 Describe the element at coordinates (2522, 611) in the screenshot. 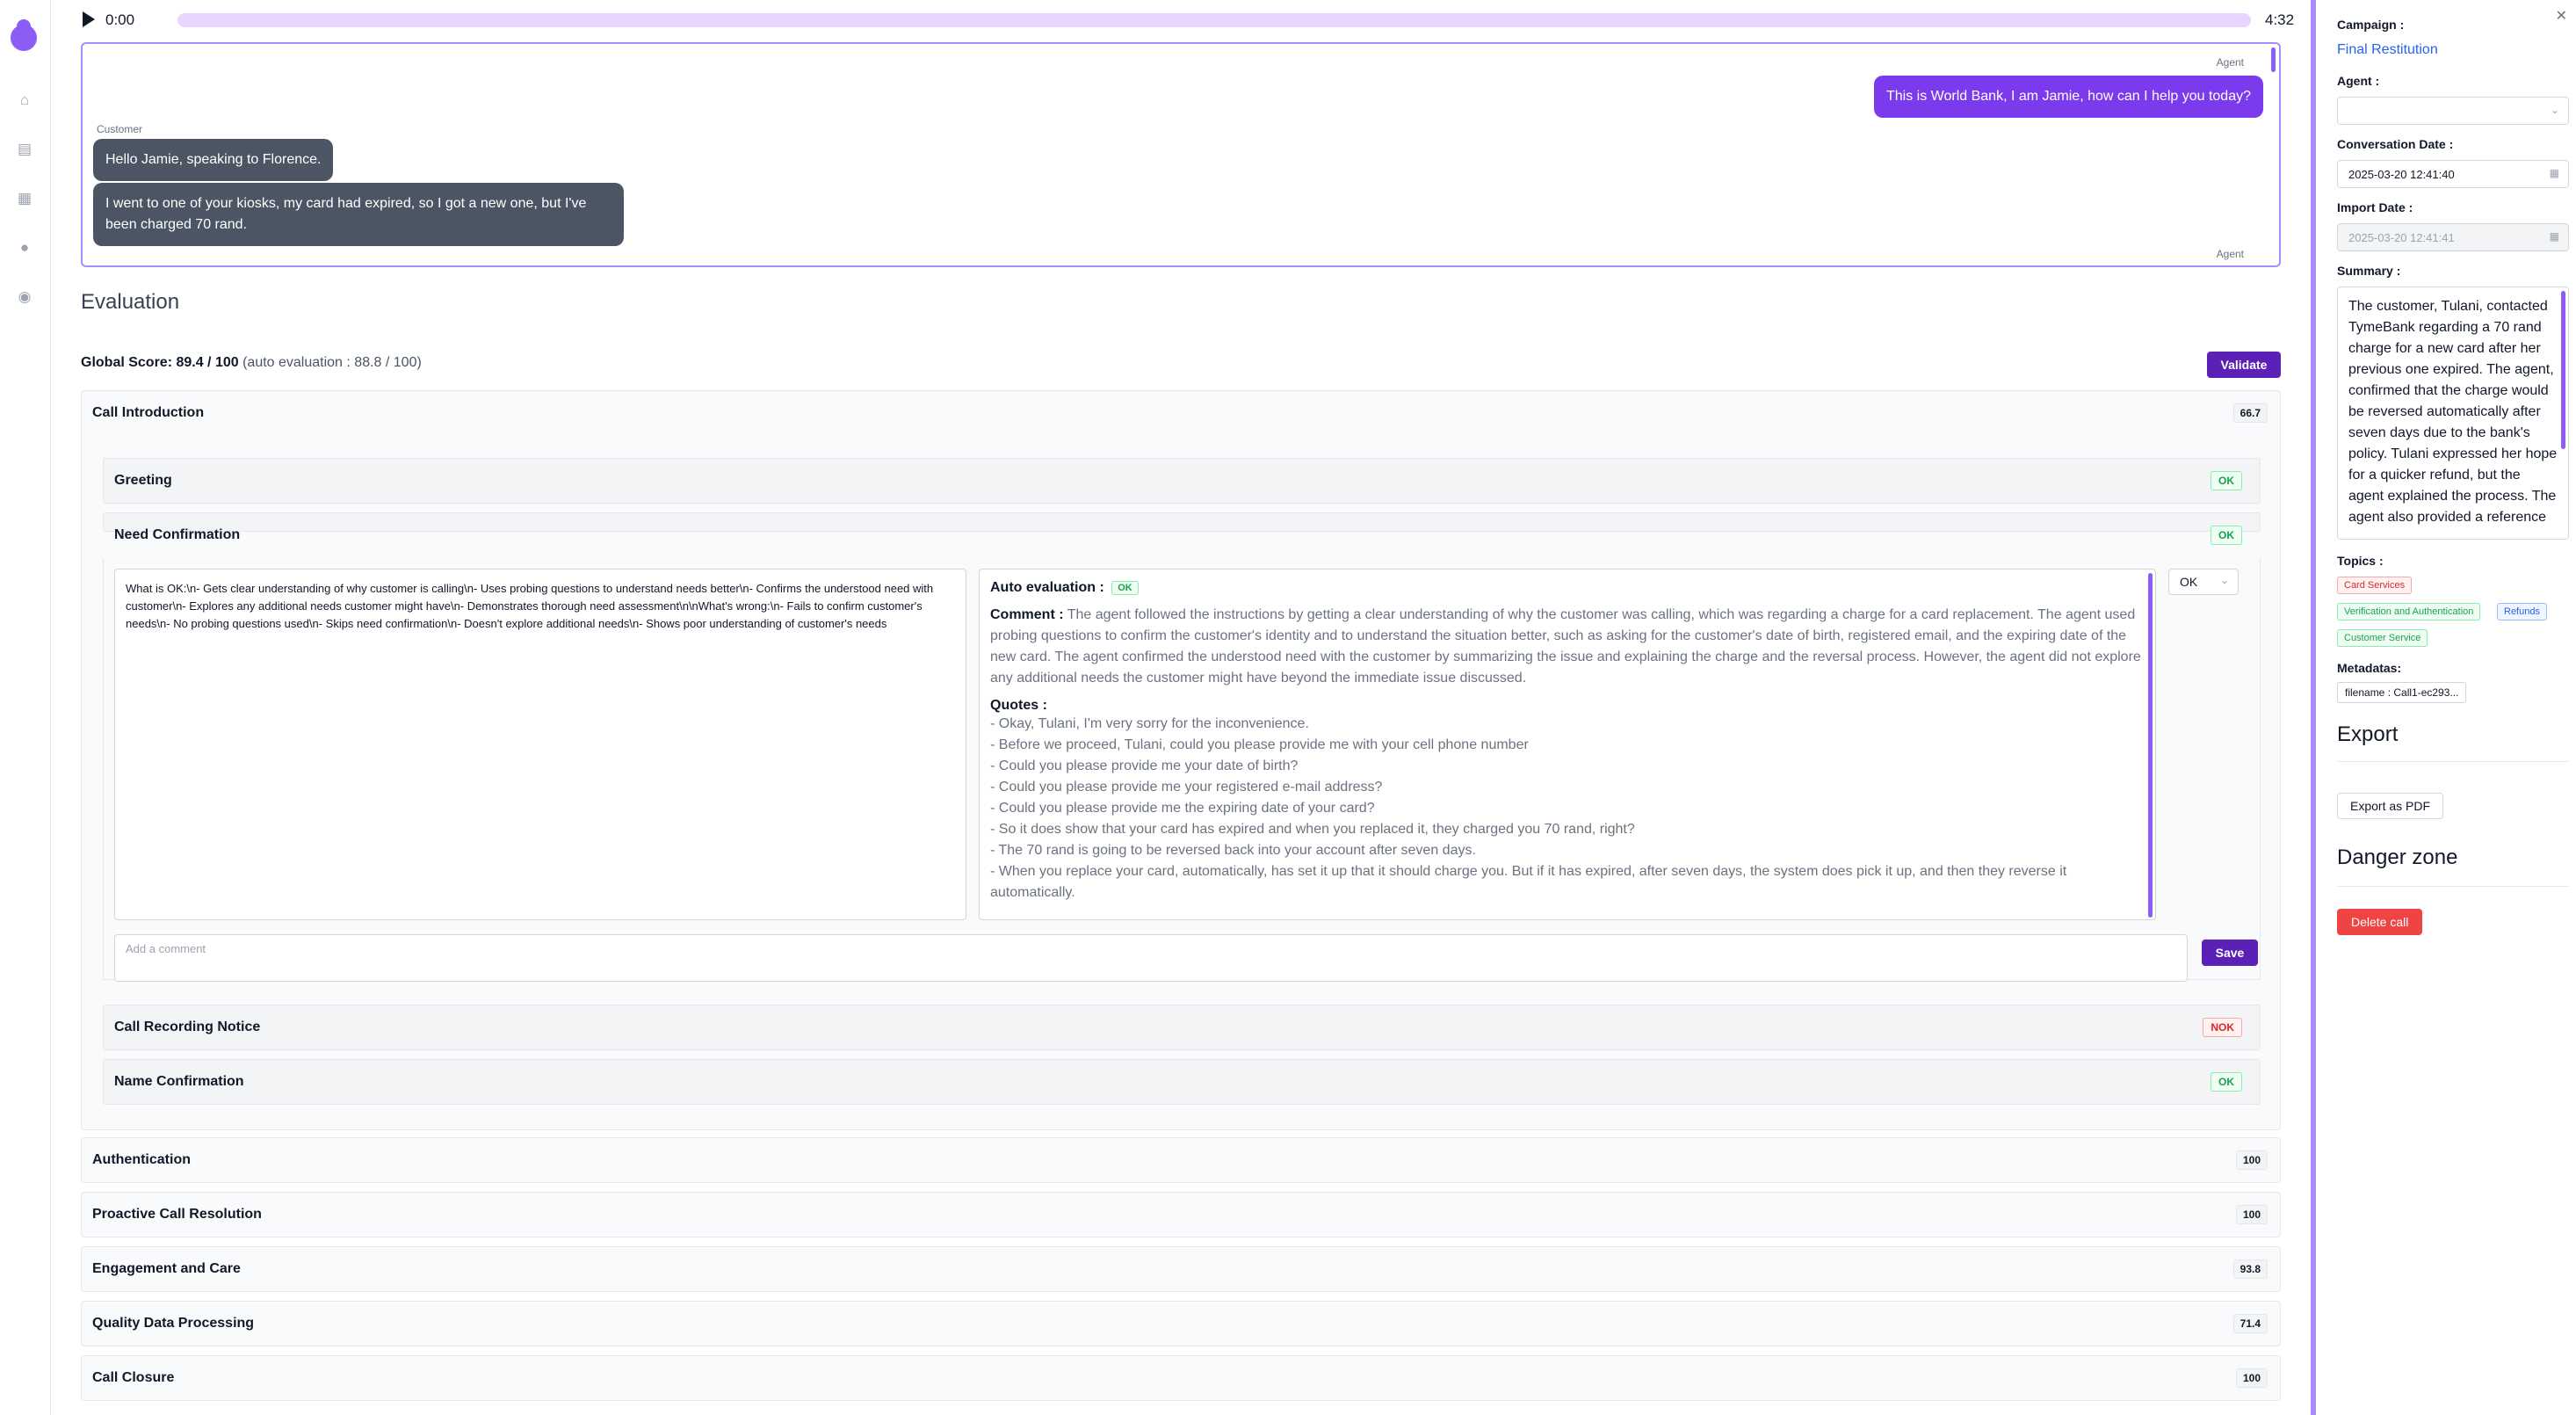

I see `topic-tag: Refunds` at that location.